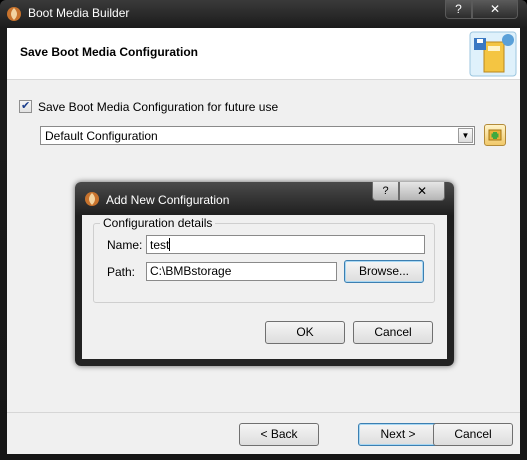  What do you see at coordinates (121, 272) in the screenshot?
I see `path-label: Path:` at bounding box center [121, 272].